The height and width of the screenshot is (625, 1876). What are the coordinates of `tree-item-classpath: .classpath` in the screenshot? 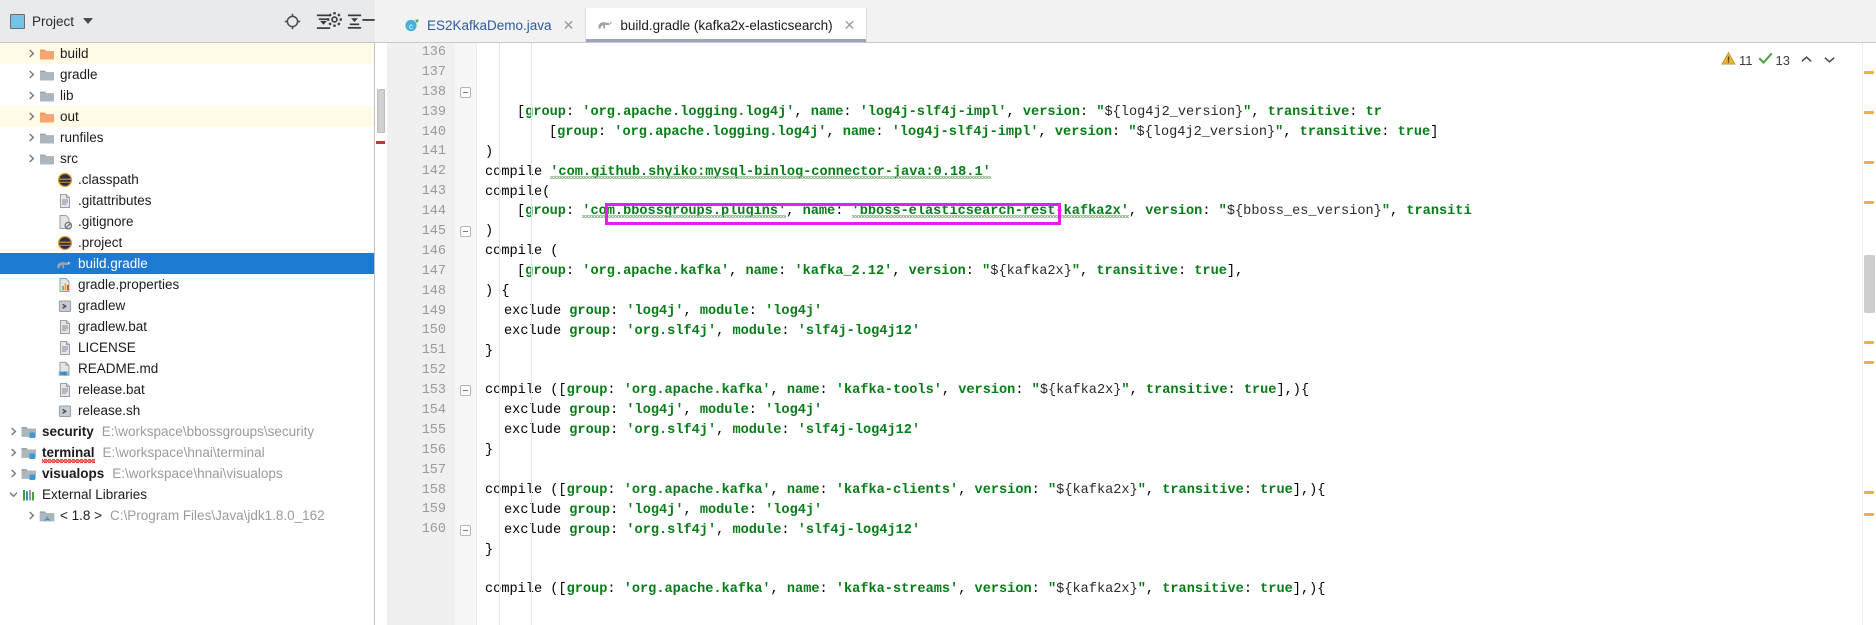 It's located at (187, 179).